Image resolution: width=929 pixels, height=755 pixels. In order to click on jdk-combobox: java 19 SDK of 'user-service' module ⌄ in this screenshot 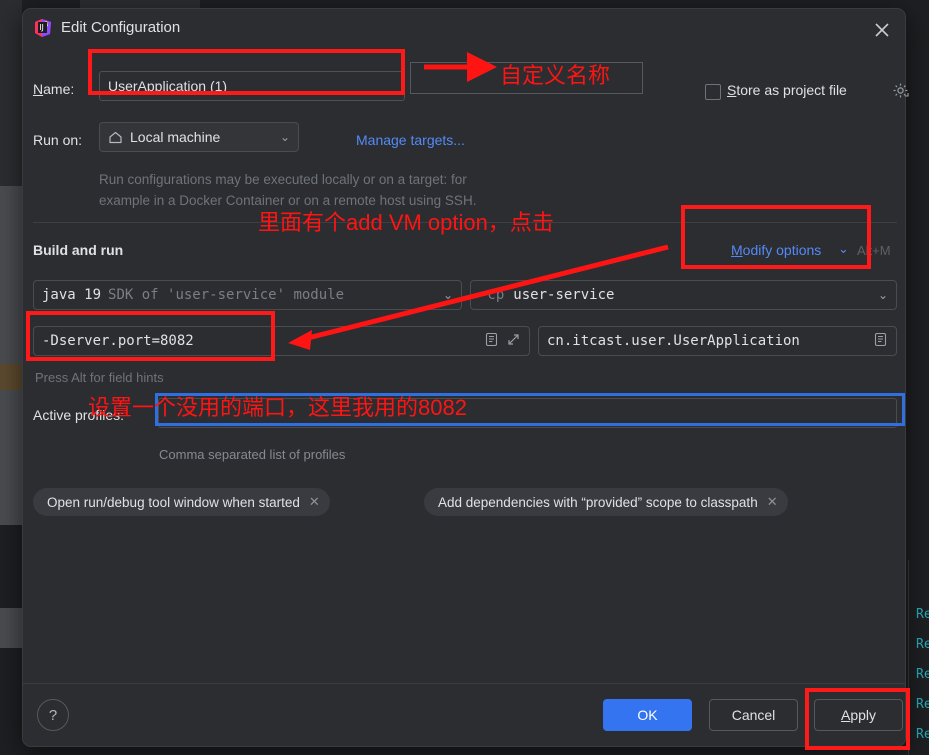, I will do `click(247, 295)`.